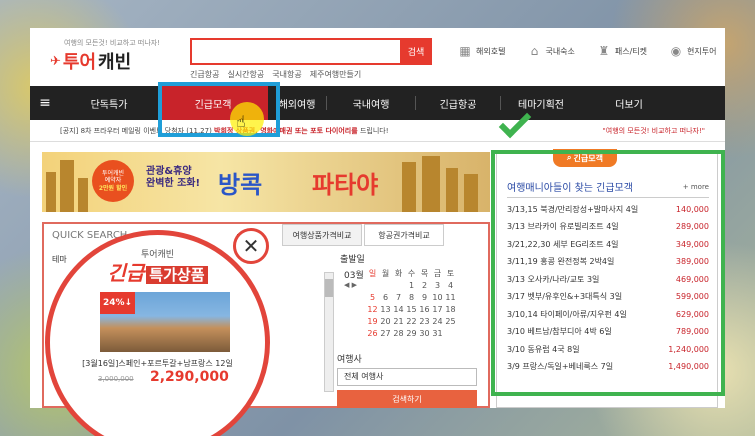  I want to click on calendar-day: 7, so click(398, 299).